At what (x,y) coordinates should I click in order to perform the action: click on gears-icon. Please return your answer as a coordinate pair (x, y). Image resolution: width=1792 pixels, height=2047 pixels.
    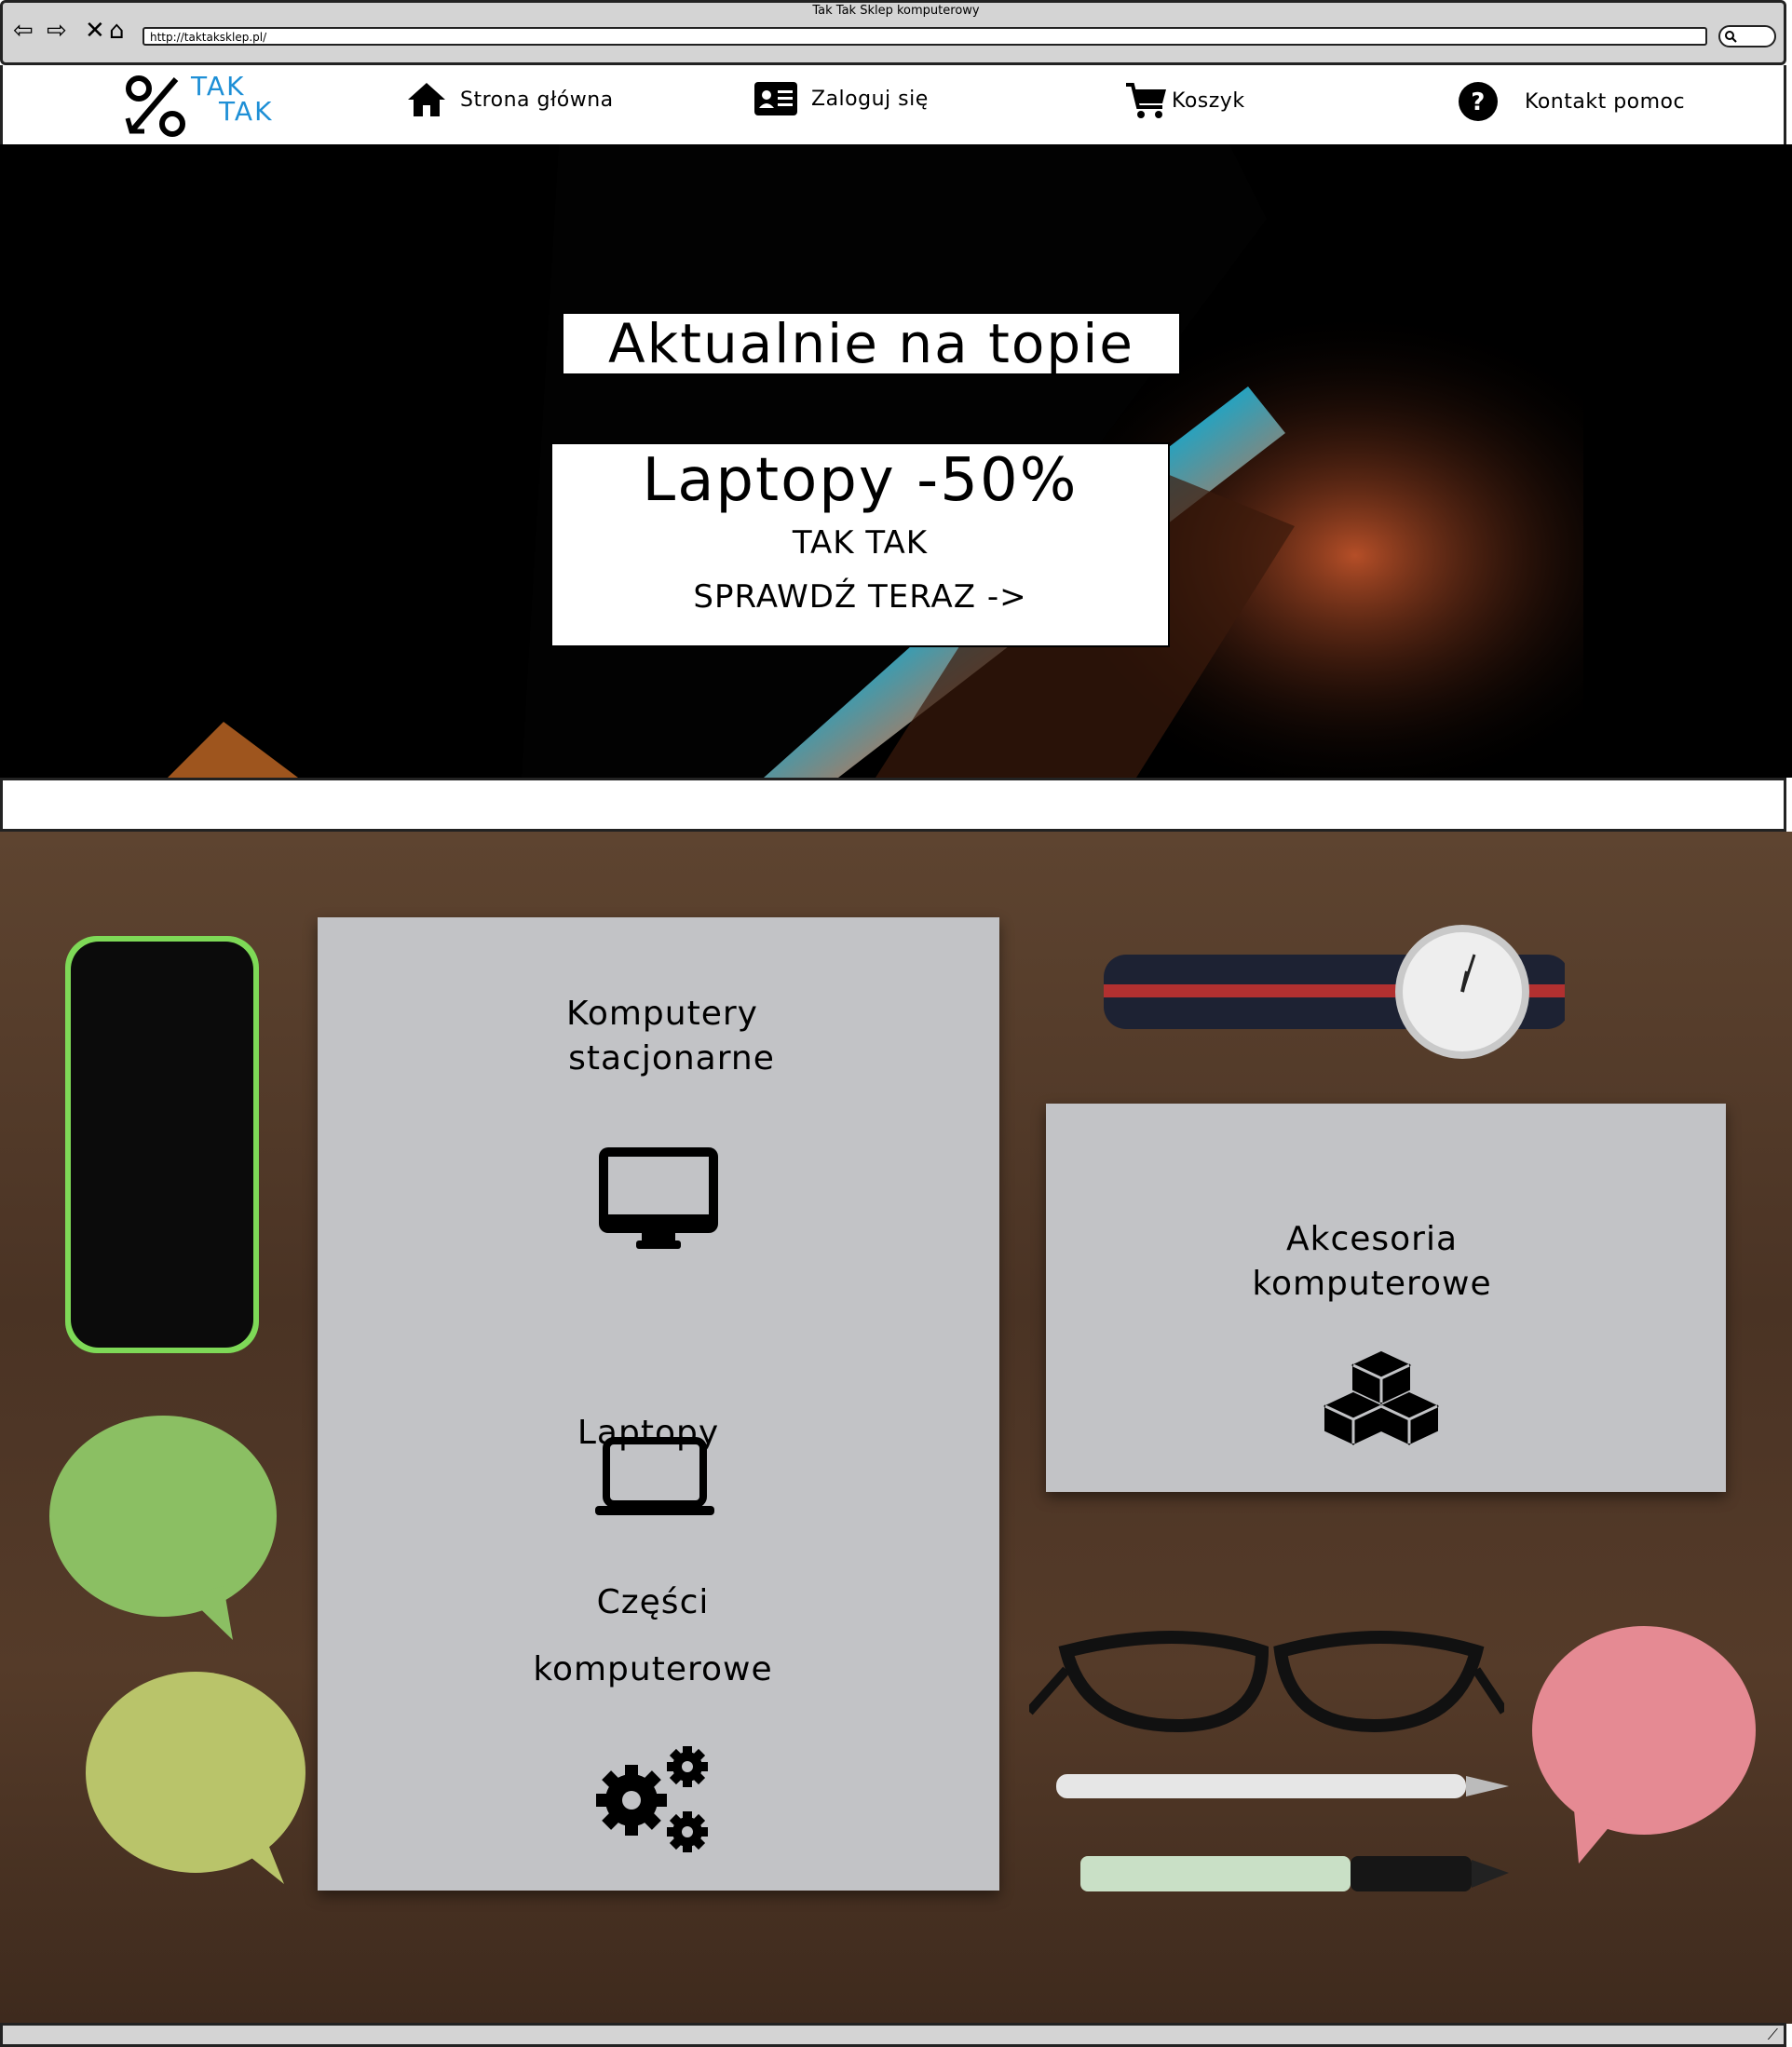
    Looking at the image, I should click on (655, 1800).